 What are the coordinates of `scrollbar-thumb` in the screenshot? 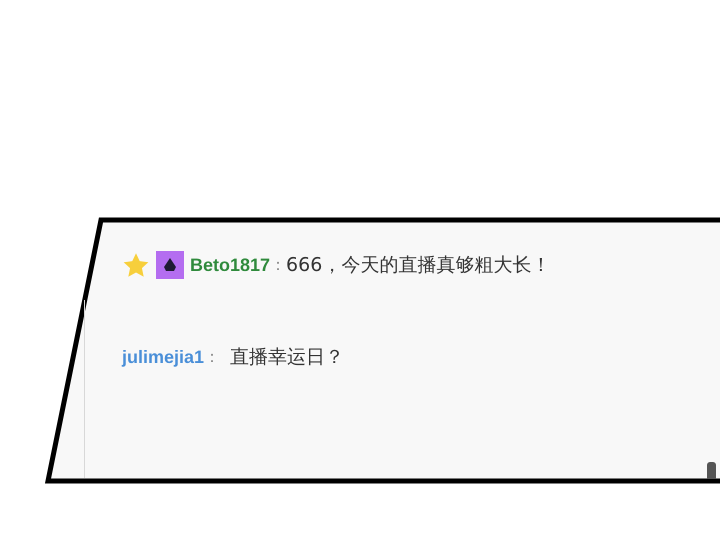 It's located at (711, 470).